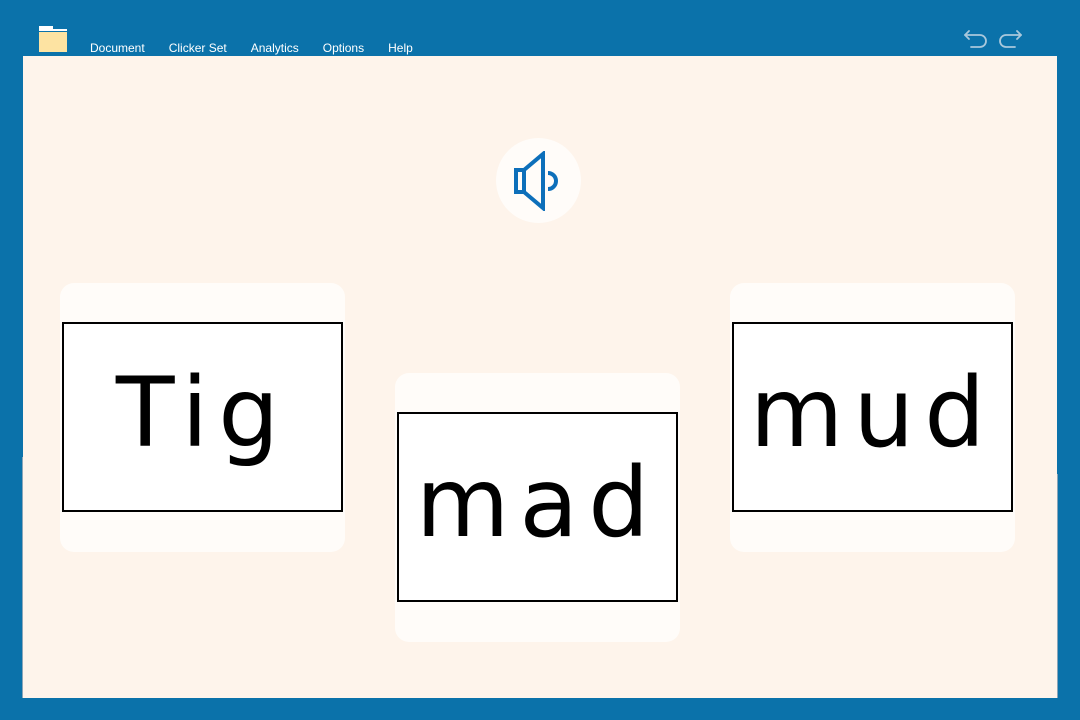 The width and height of the screenshot is (1080, 720). I want to click on folder-icon, so click(53, 39).